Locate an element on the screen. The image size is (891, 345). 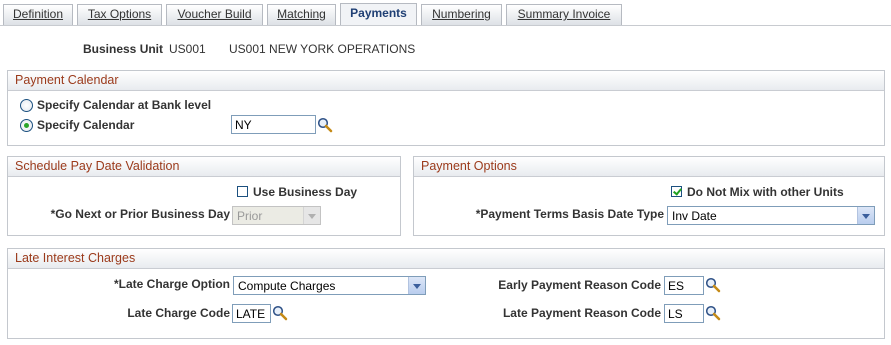
late-charge-code-label: Late Charge Code is located at coordinates (178, 313).